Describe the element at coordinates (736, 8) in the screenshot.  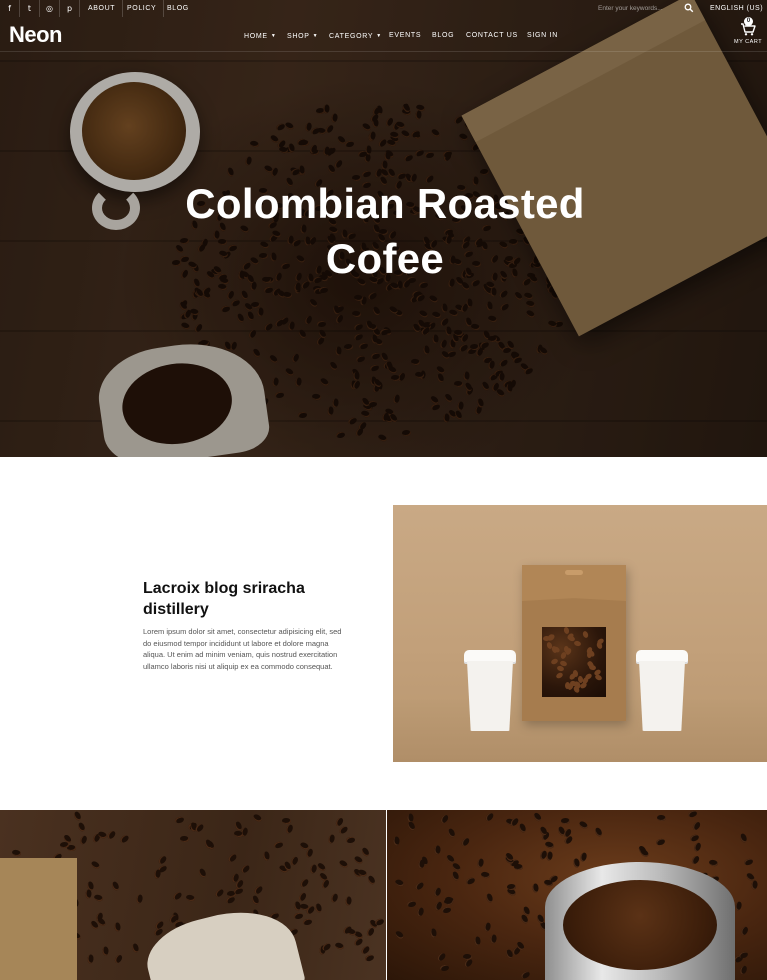
I see `language-selector: ENGLISH (US)` at that location.